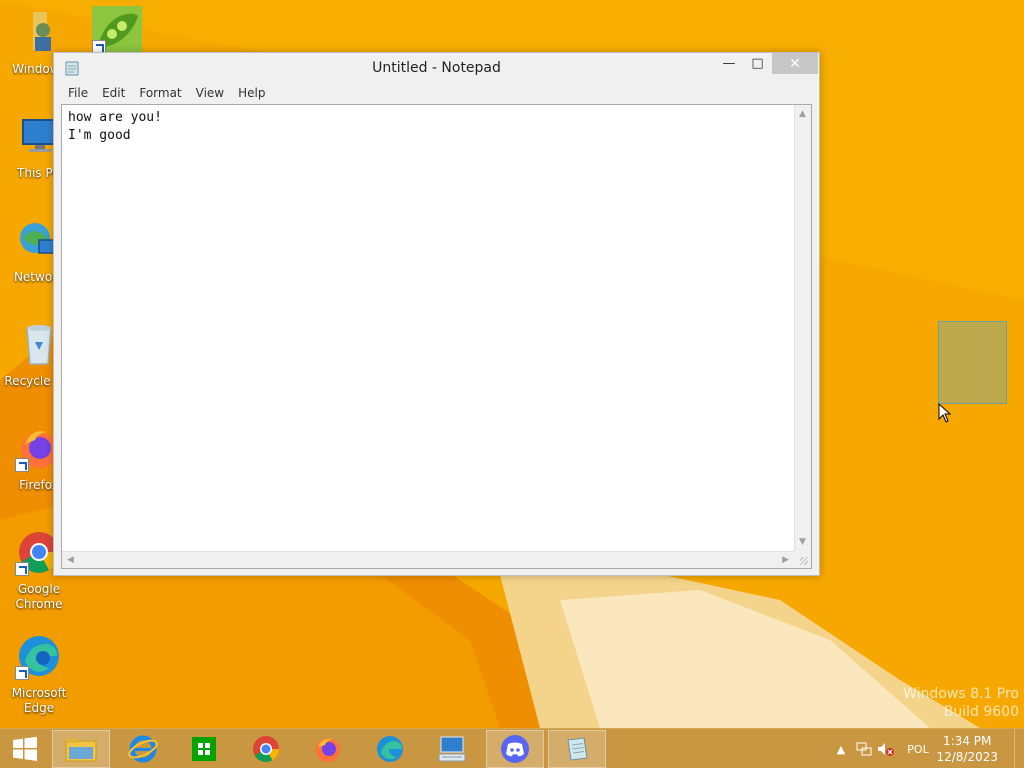  I want to click on horizontal-scrollbar: ◀ ▶, so click(428, 559).